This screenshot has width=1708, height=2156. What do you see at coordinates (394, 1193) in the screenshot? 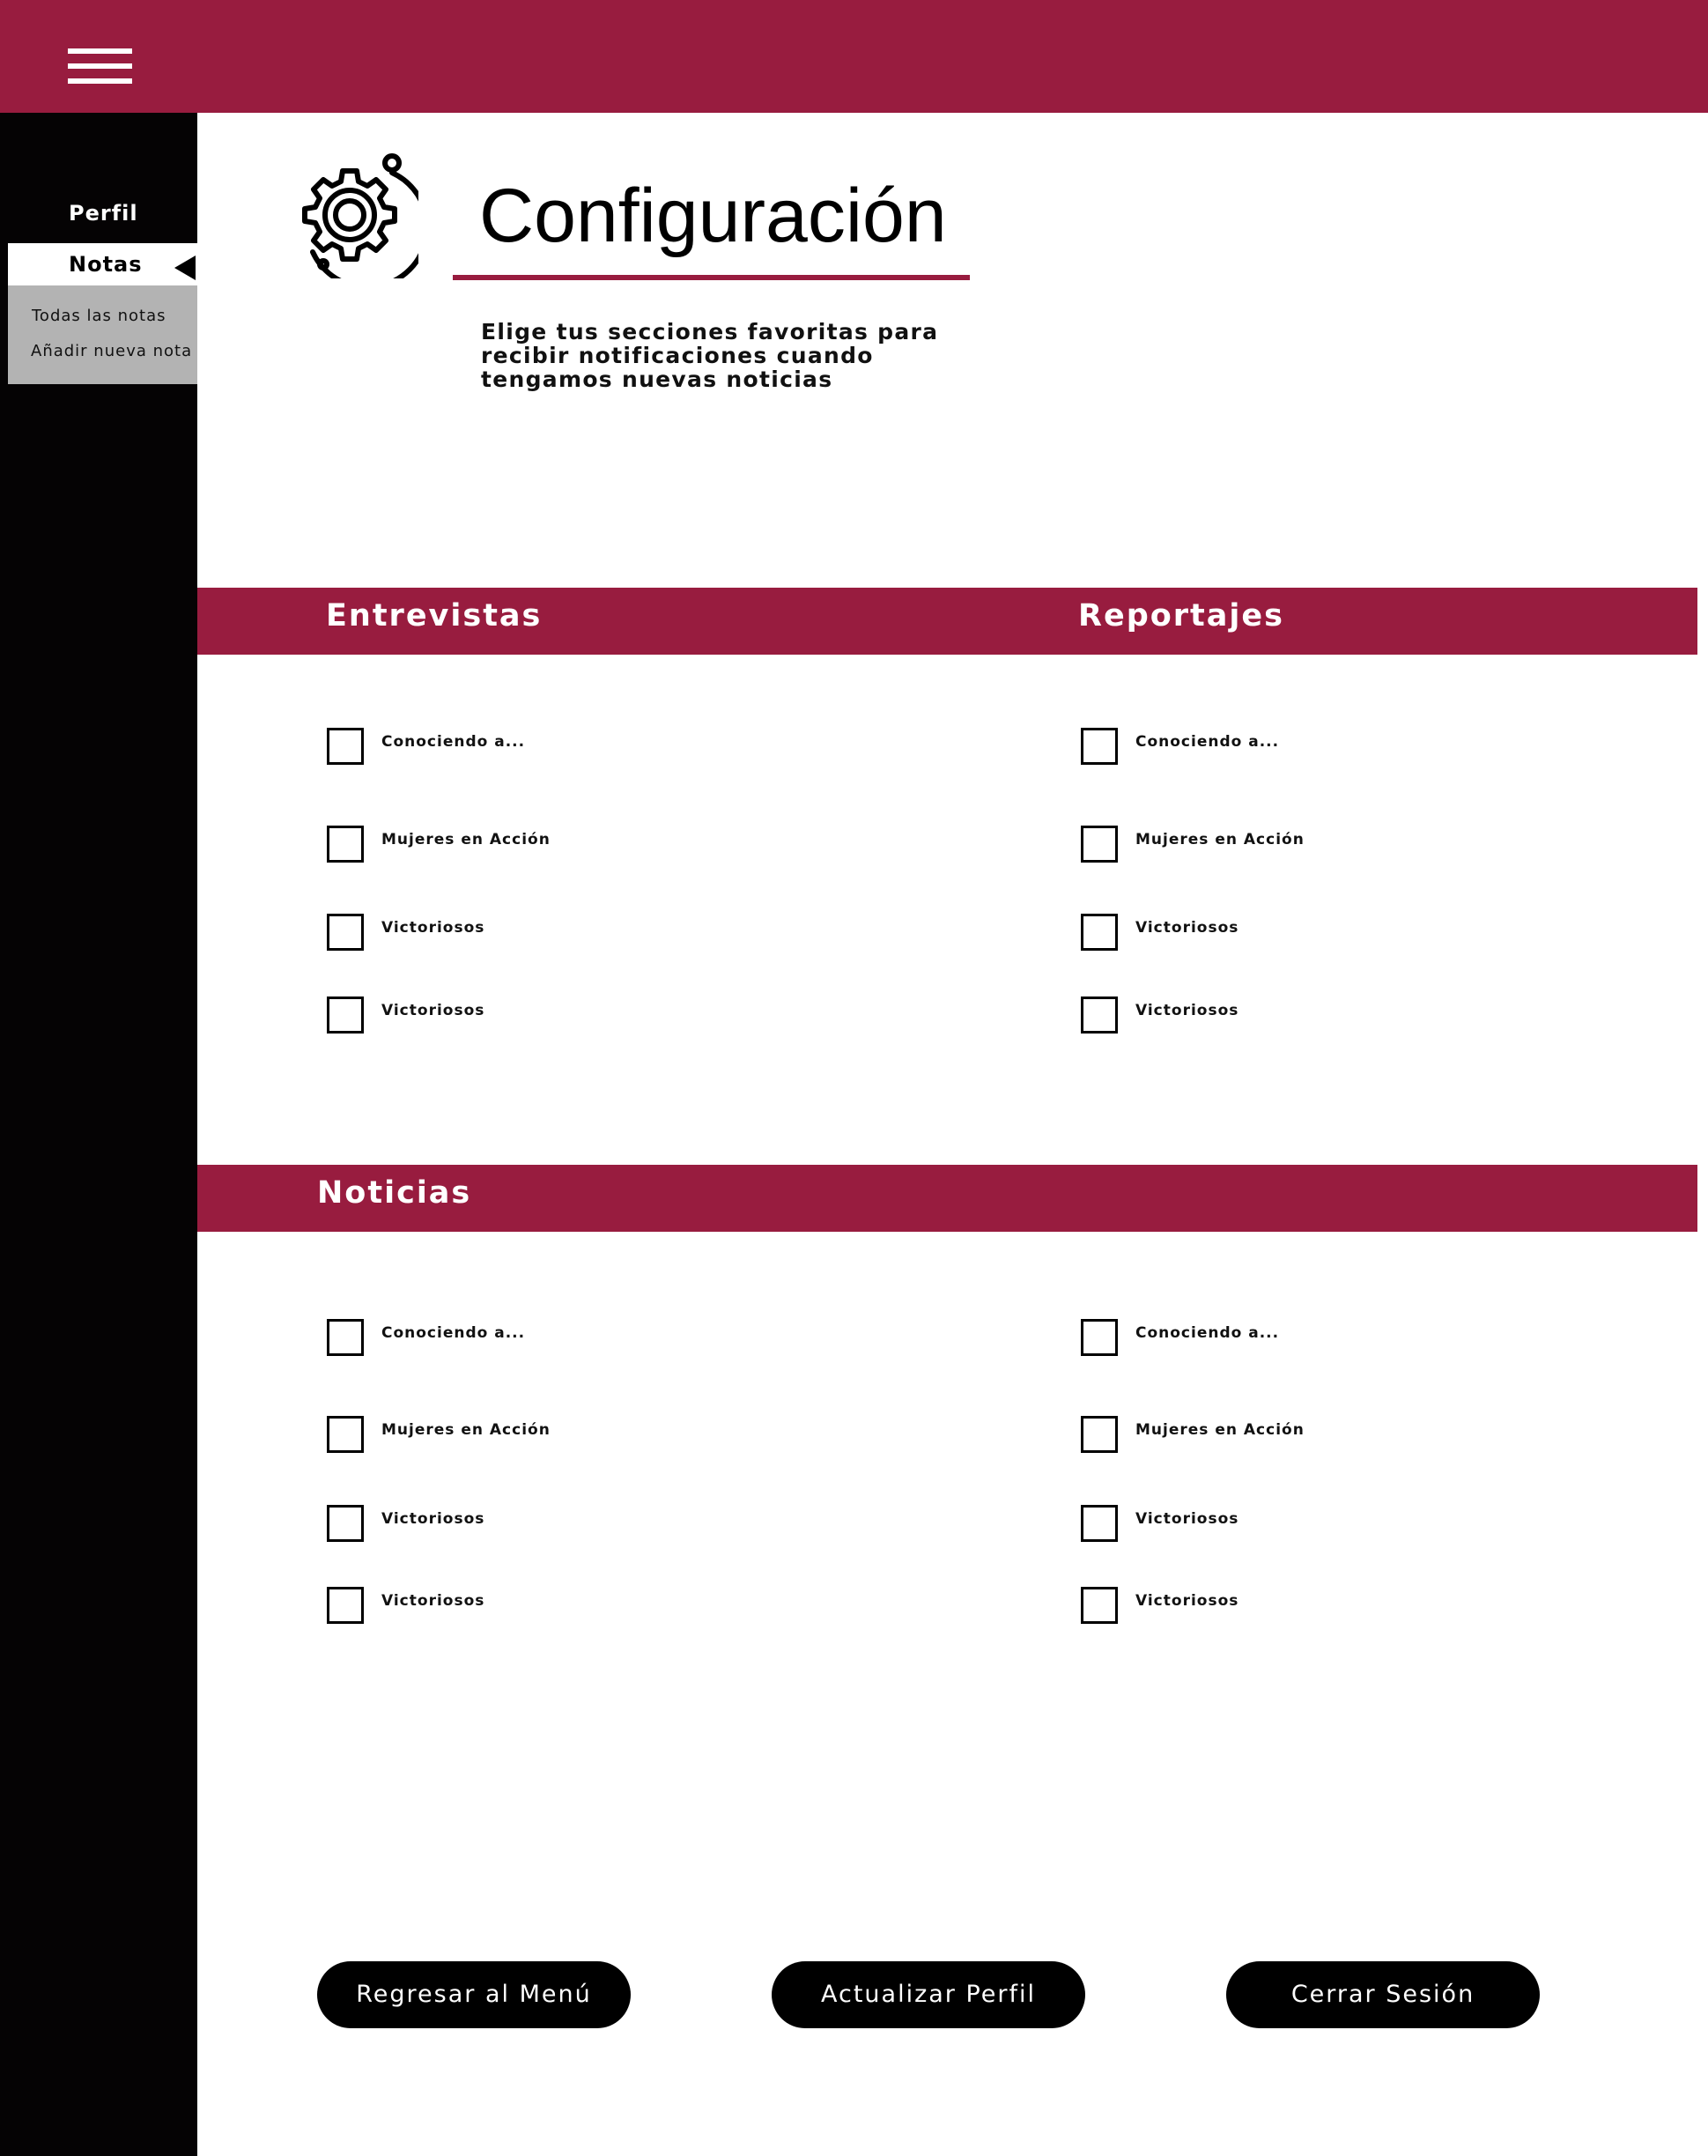
I see `section-title-noticias: Noticias` at bounding box center [394, 1193].